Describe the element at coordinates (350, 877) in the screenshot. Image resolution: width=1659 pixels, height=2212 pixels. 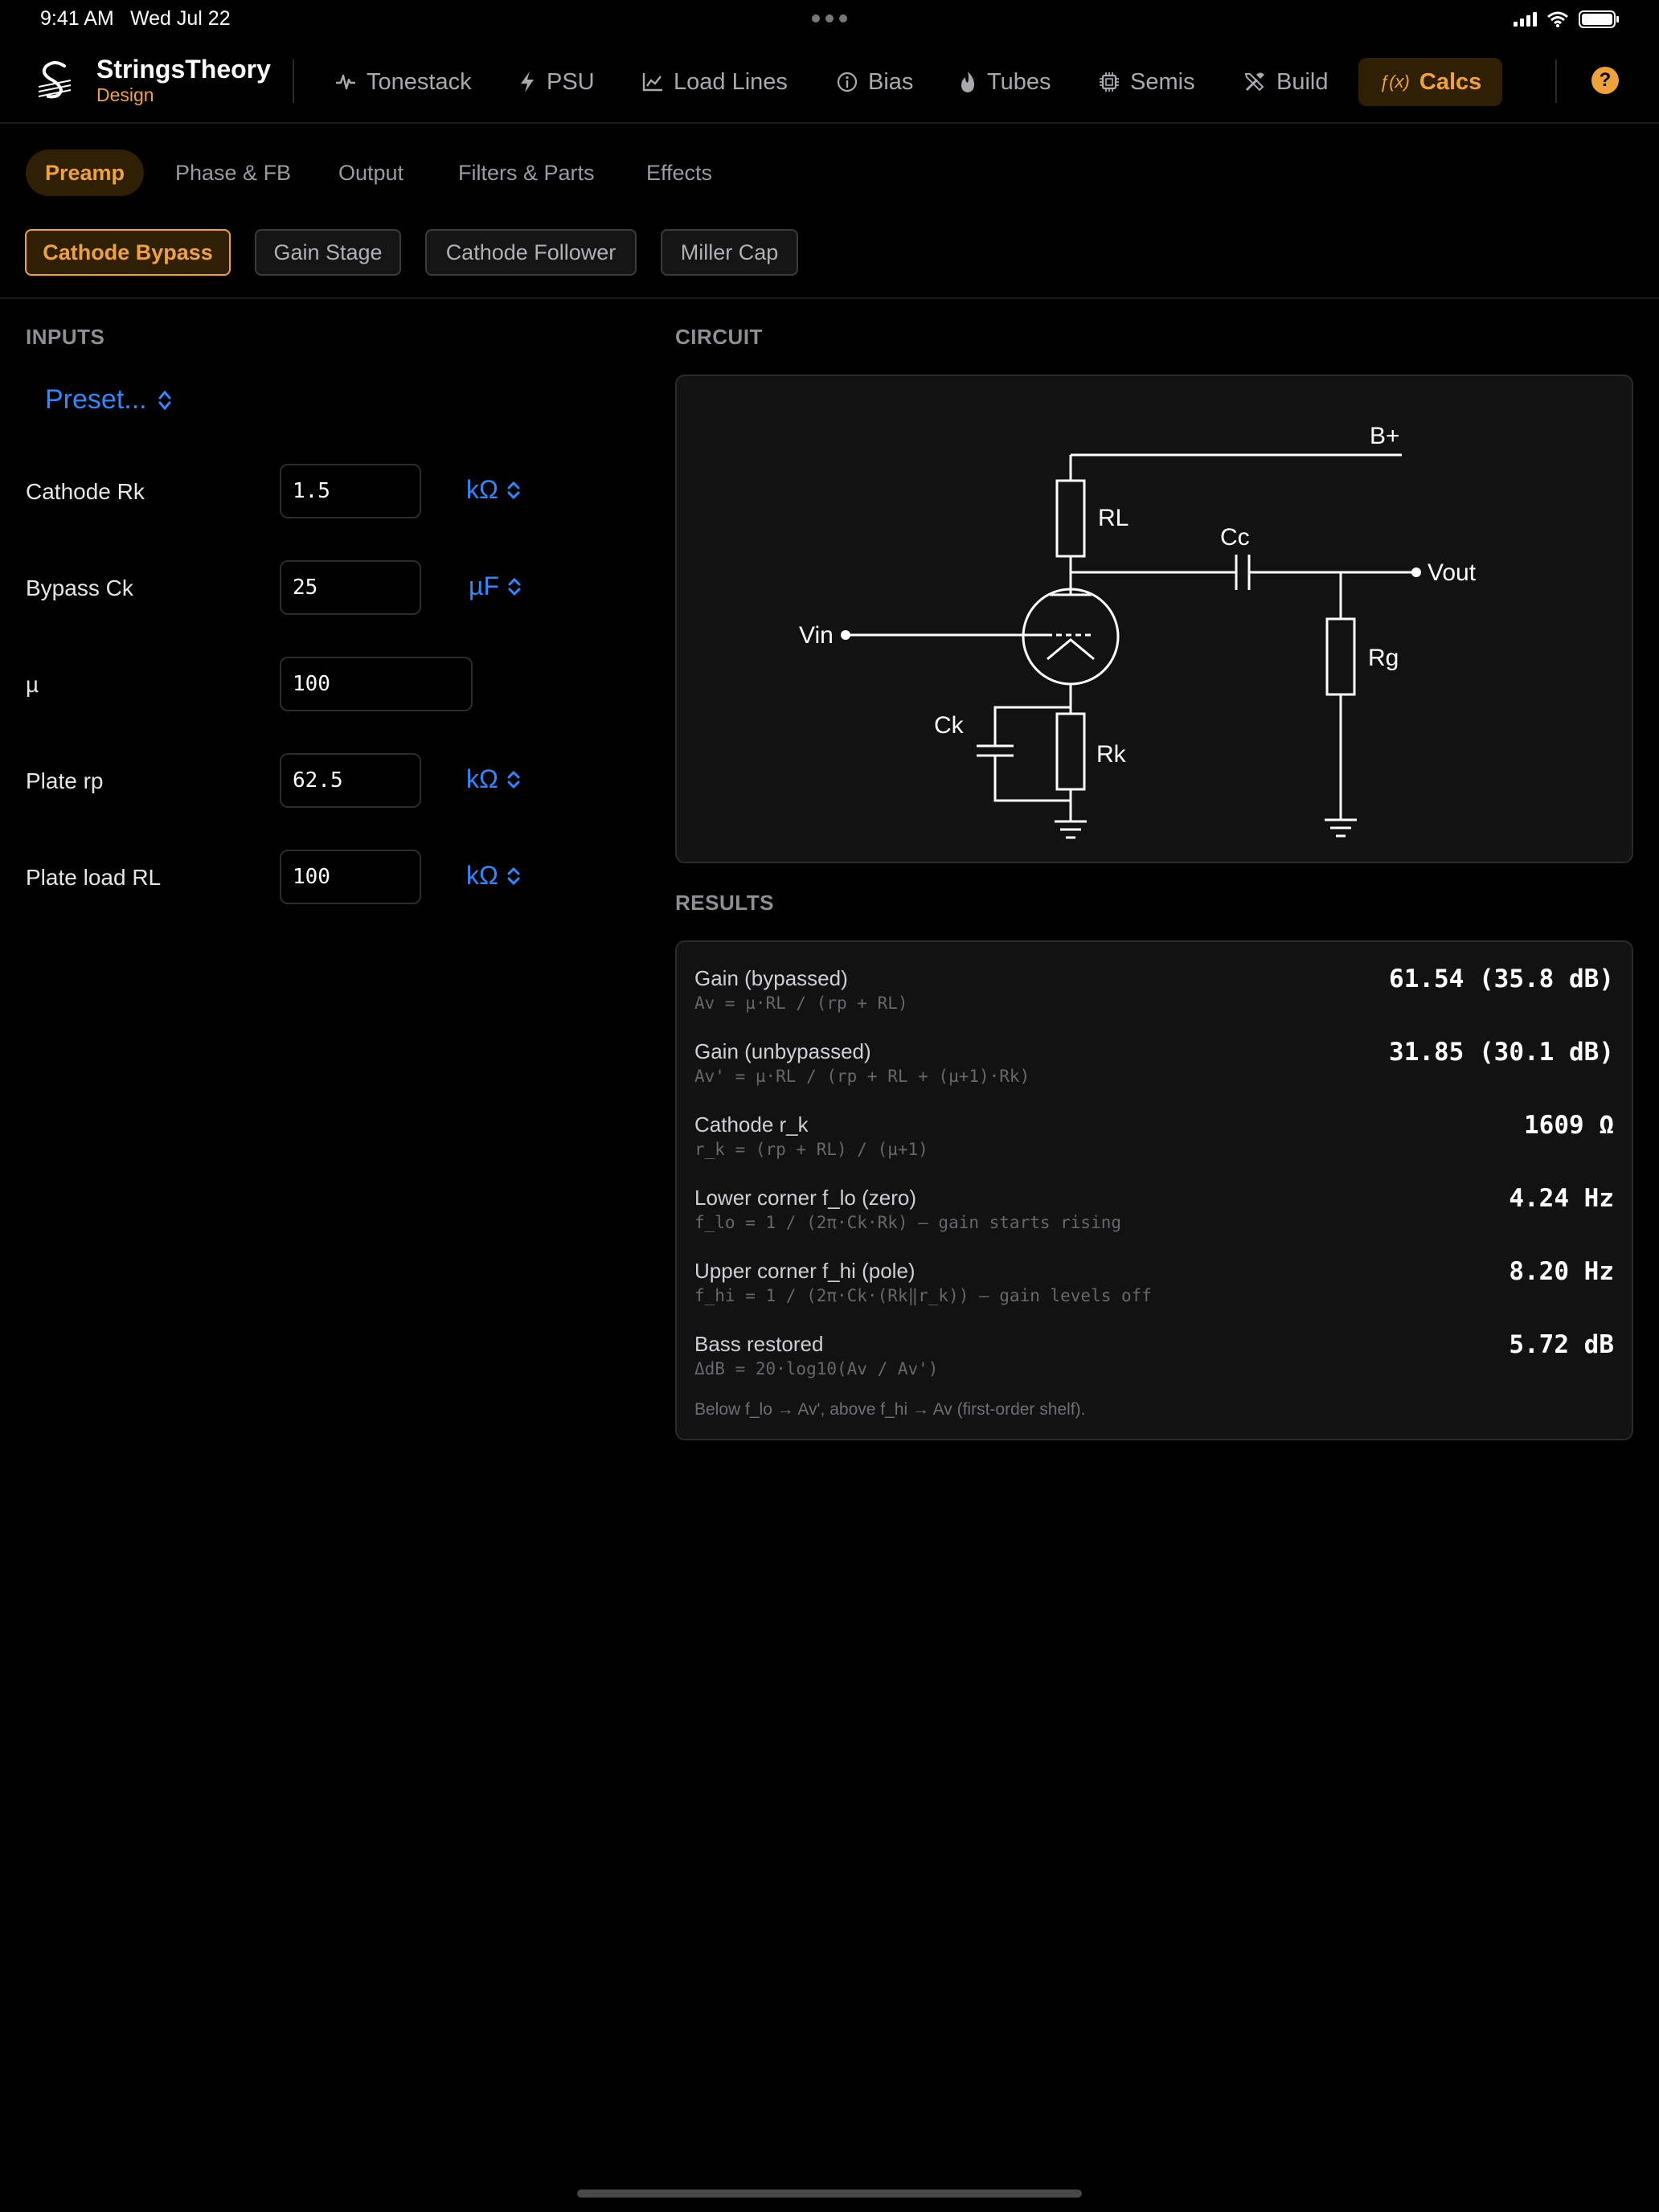
I see `plate-load-rl-input: 100` at that location.